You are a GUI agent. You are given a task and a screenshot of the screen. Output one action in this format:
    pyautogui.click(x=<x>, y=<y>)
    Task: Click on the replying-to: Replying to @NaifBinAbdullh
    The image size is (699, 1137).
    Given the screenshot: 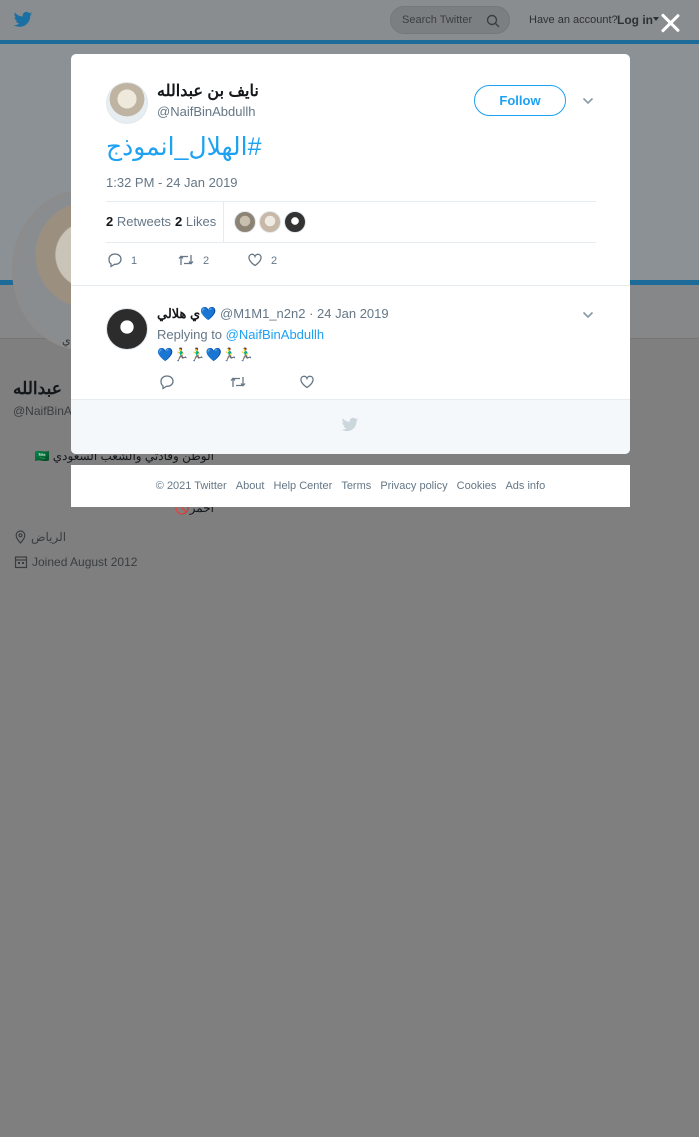 What is the action you would take?
    pyautogui.click(x=240, y=334)
    